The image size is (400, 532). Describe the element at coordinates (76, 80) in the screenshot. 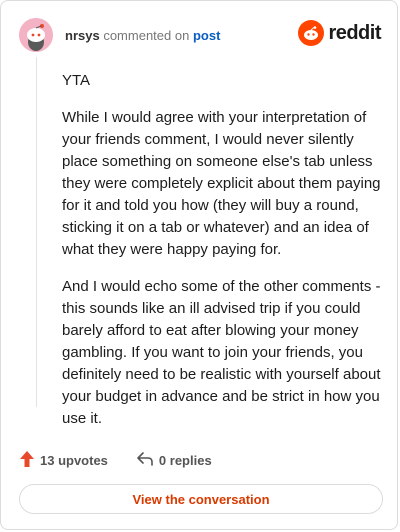

I see `comment-paragraph: YTA` at that location.